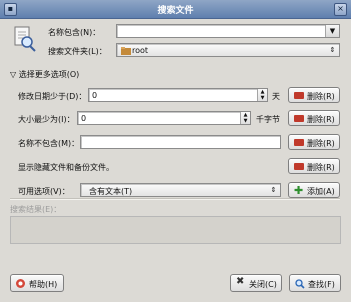  Describe the element at coordinates (95, 95) in the screenshot. I see `modified-days-value: 0` at that location.